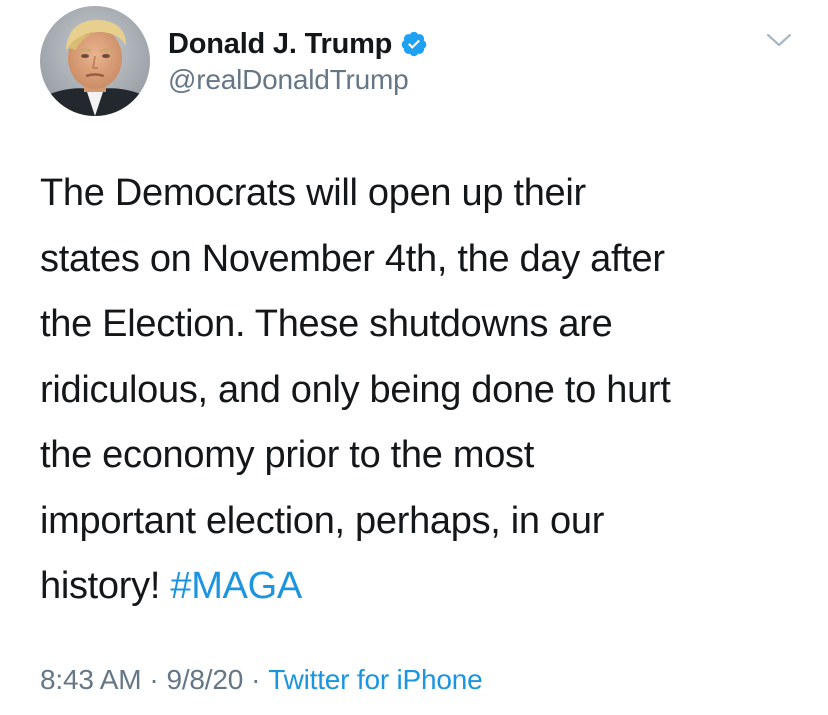 The width and height of the screenshot is (828, 715). What do you see at coordinates (261, 680) in the screenshot?
I see `tweet-meta: 8:43 AM · 9/8/20 · Twitter for iPhone` at bounding box center [261, 680].